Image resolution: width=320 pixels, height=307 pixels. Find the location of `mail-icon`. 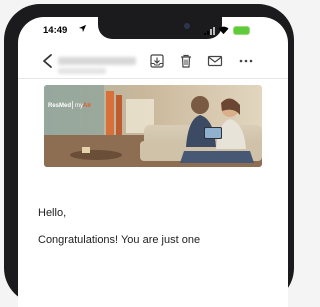

mail-icon is located at coordinates (215, 61).